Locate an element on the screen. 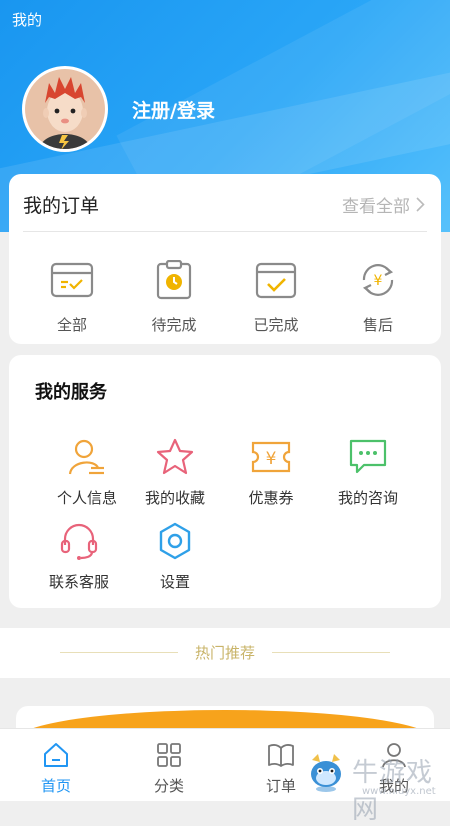 The image size is (450, 826). chevron-right-icon is located at coordinates (420, 204).